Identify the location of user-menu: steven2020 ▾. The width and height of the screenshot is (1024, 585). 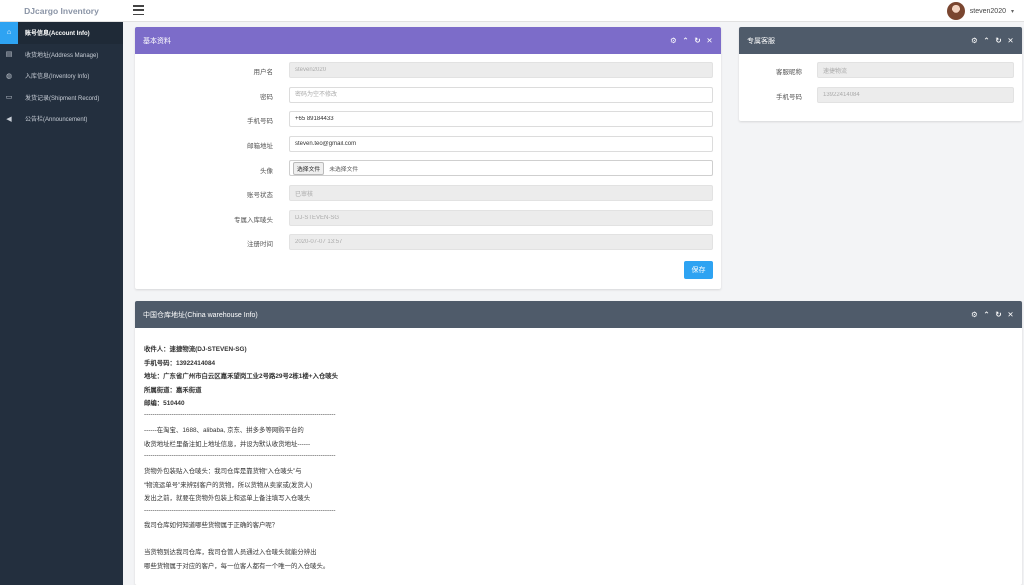
(980, 11).